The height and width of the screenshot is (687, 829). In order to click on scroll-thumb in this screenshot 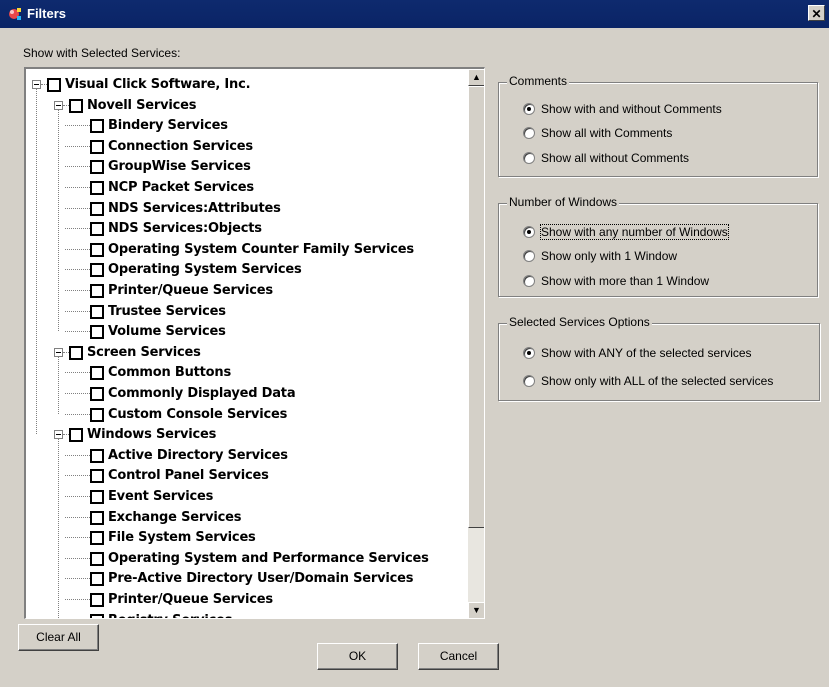, I will do `click(476, 307)`.